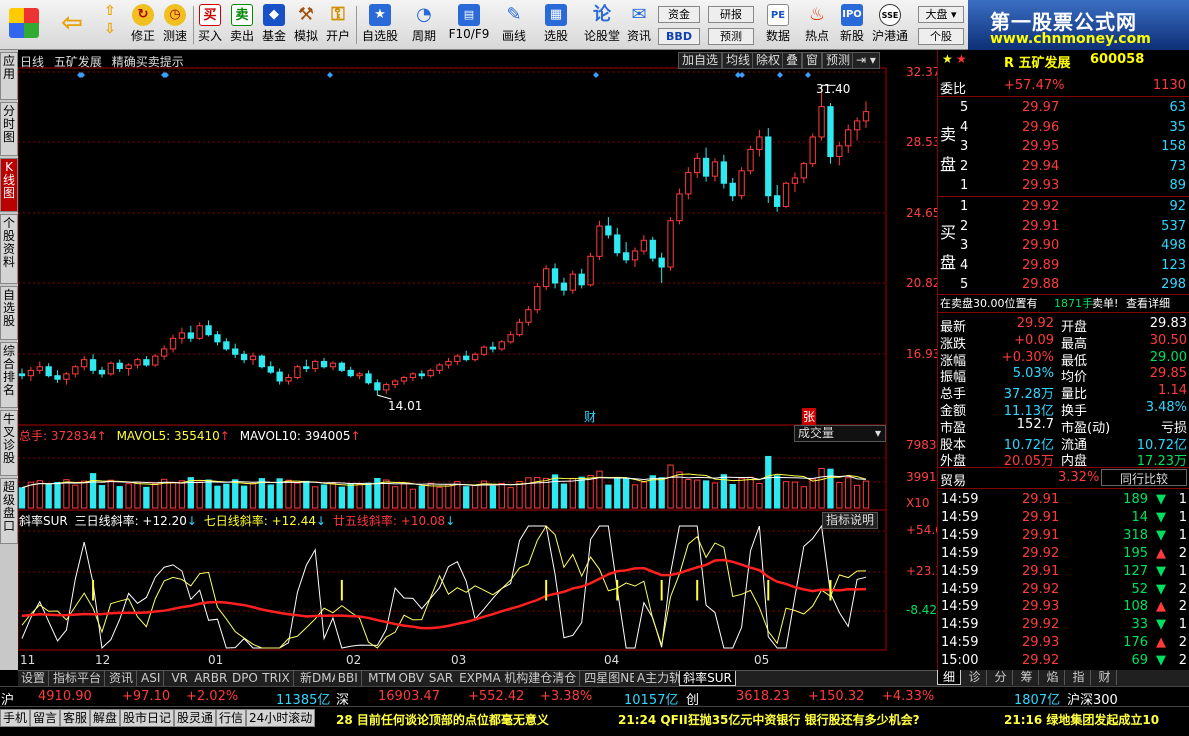  What do you see at coordinates (78, 678) in the screenshot?
I see `indicator-tab: 指标平台` at bounding box center [78, 678].